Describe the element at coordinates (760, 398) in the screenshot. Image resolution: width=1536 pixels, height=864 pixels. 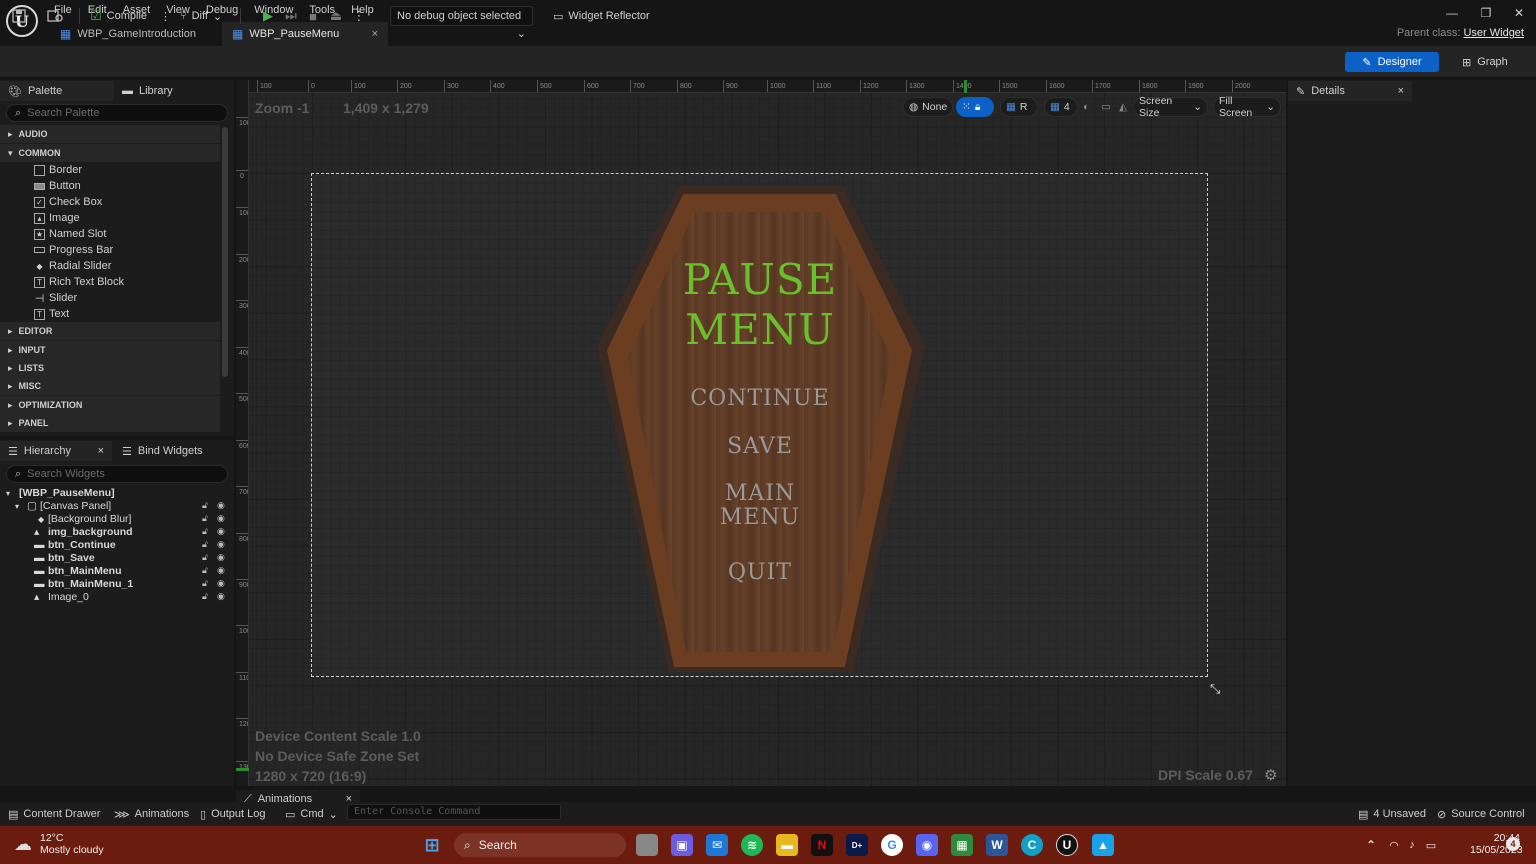
I see `btn-continue: CONTINUE` at that location.